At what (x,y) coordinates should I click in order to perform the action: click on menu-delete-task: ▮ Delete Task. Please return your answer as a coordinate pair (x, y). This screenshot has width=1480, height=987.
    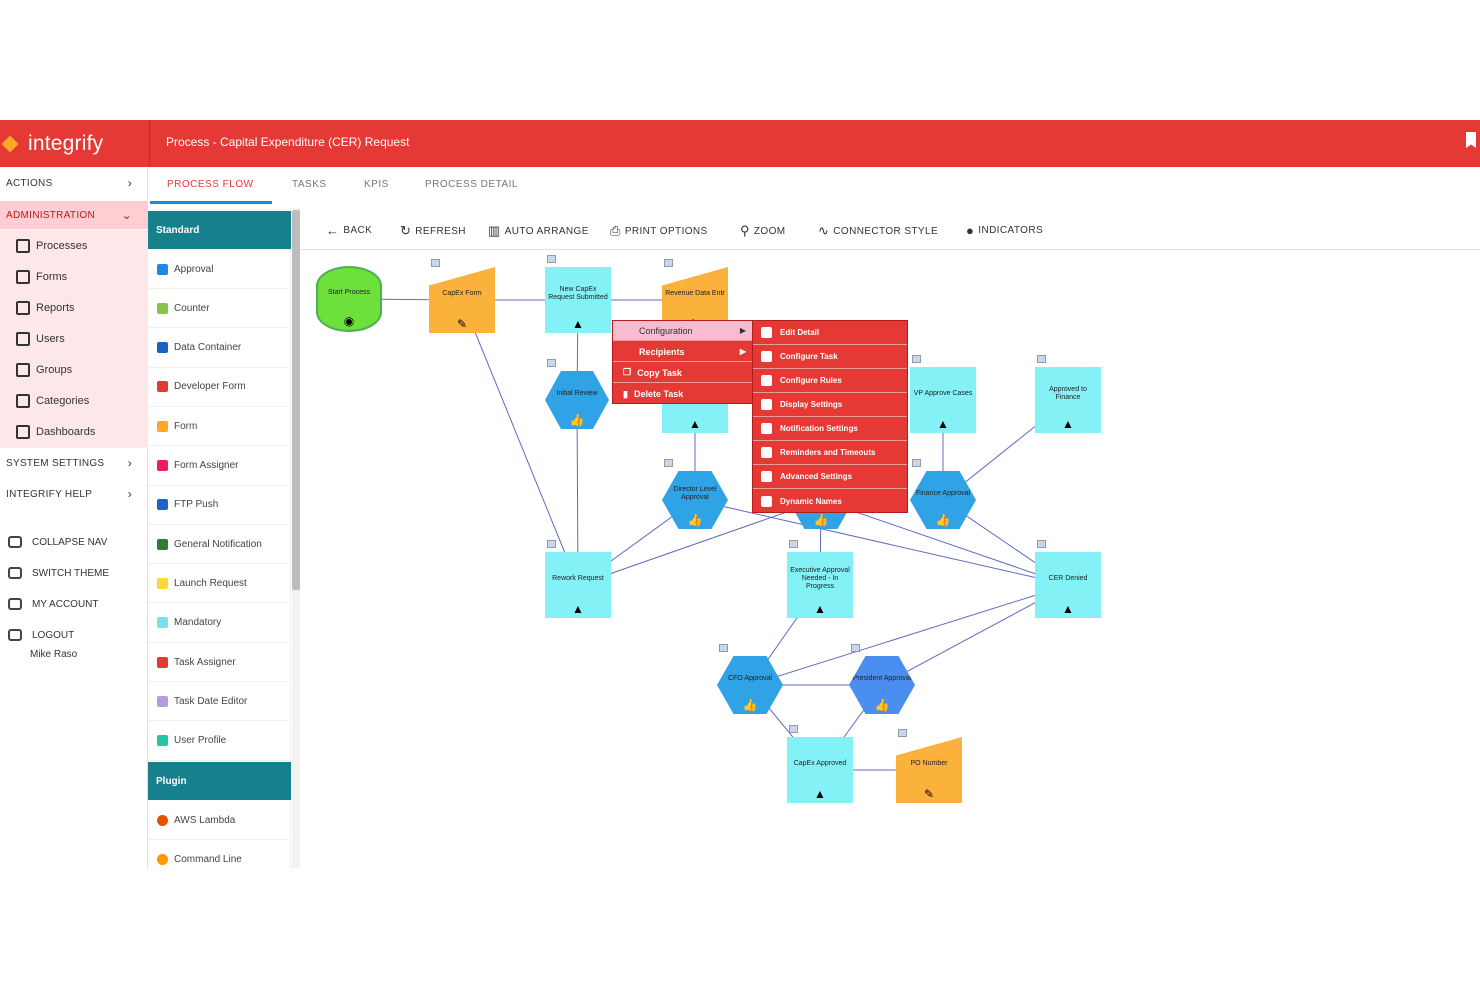
    Looking at the image, I should click on (682, 394).